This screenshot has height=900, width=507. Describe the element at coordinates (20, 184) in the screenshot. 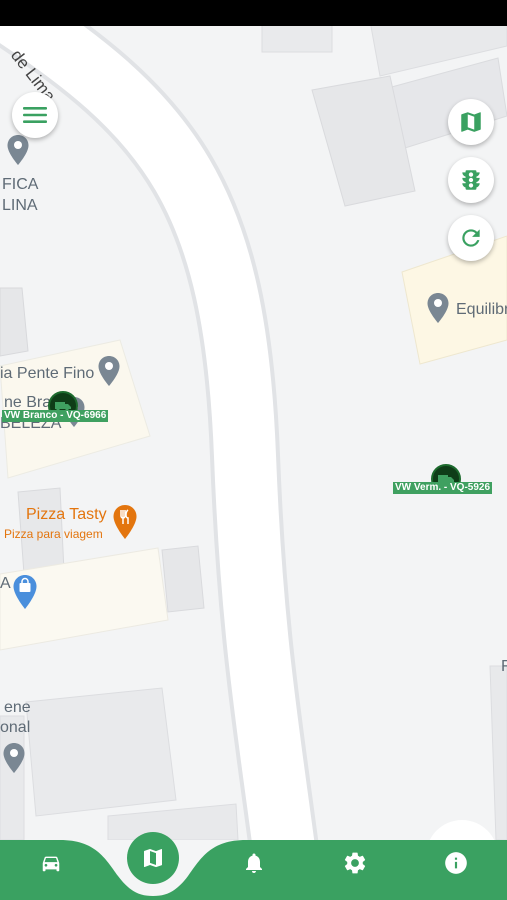

I see `poi-label: FICA` at that location.